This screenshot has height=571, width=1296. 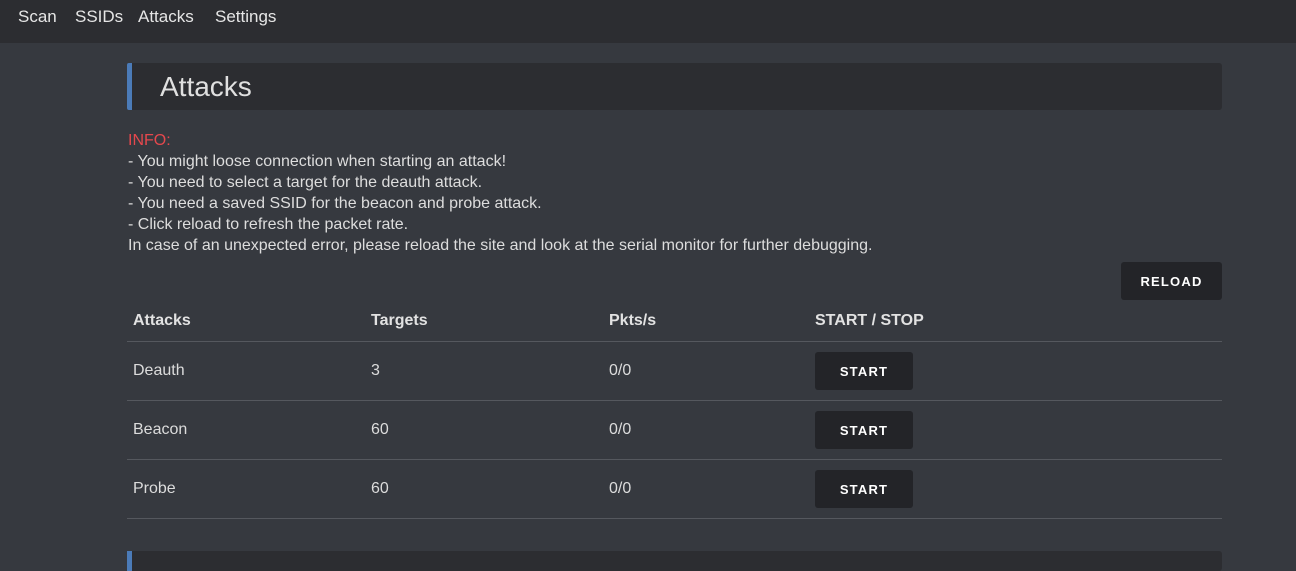 I want to click on attack-name: Probe, so click(x=154, y=488).